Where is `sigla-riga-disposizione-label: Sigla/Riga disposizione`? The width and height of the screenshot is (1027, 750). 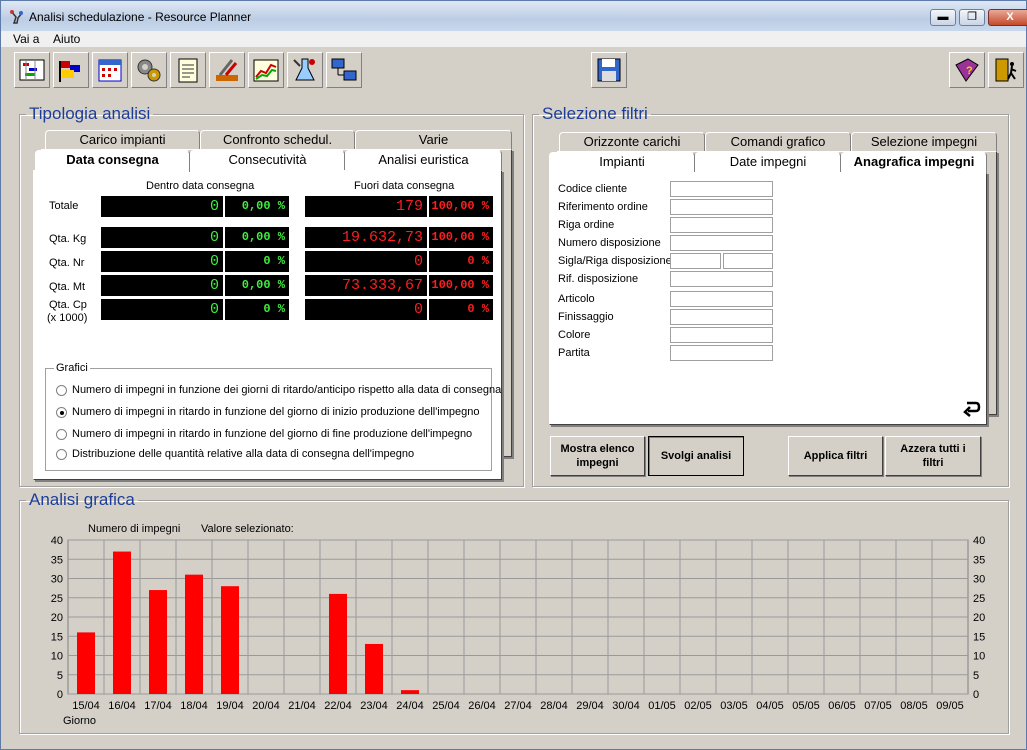
sigla-riga-disposizione-label: Sigla/Riga disposizione is located at coordinates (615, 261).